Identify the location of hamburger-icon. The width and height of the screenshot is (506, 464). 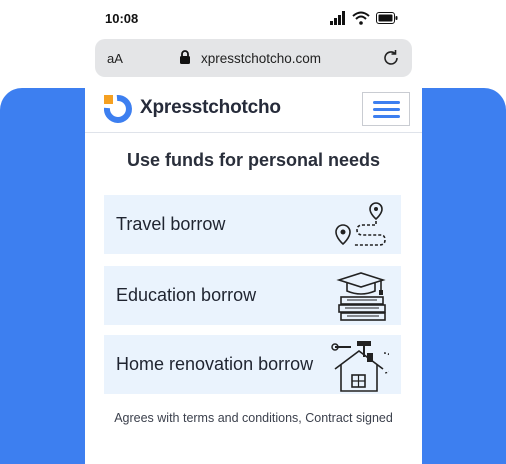
(386, 102).